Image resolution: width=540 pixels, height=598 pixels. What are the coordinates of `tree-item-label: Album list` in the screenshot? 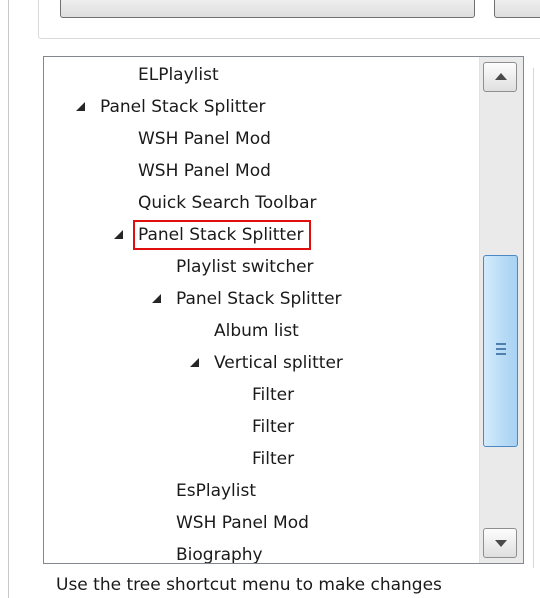 It's located at (256, 331).